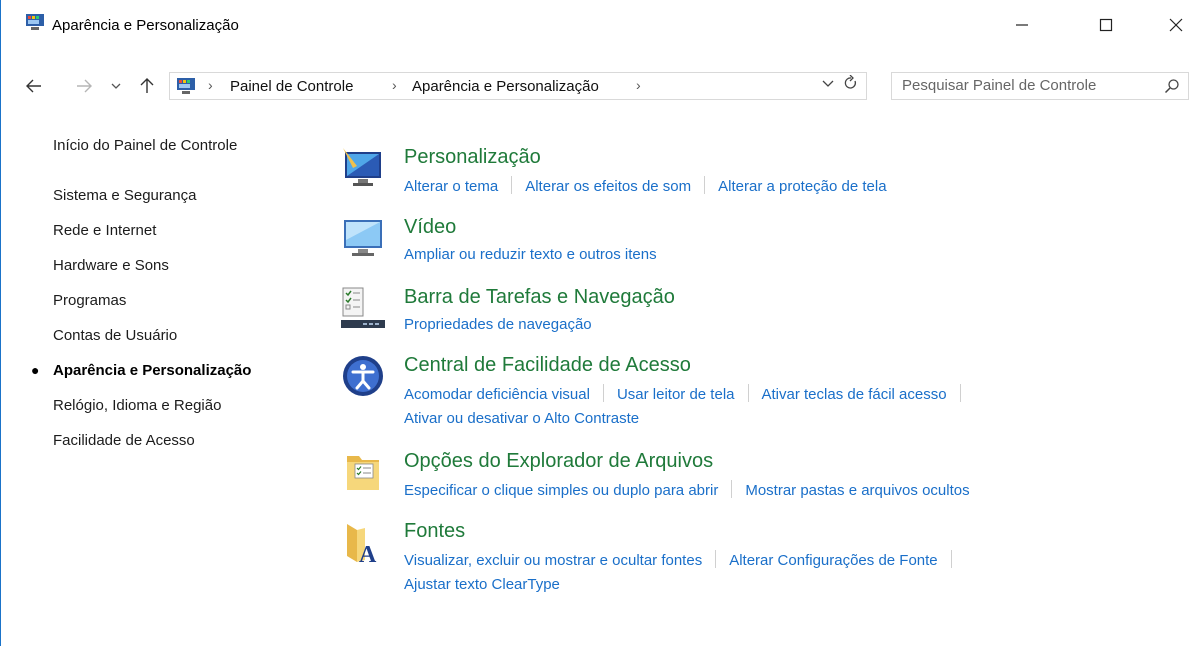 The image size is (1198, 646). Describe the element at coordinates (363, 238) in the screenshot. I see `monitor-icon` at that location.